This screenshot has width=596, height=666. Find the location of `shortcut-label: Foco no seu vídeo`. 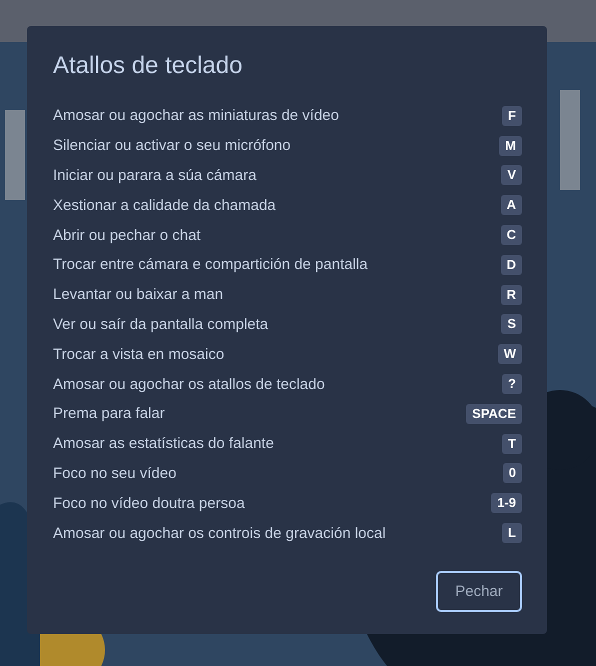

shortcut-label: Foco no seu vídeo is located at coordinates (114, 473).